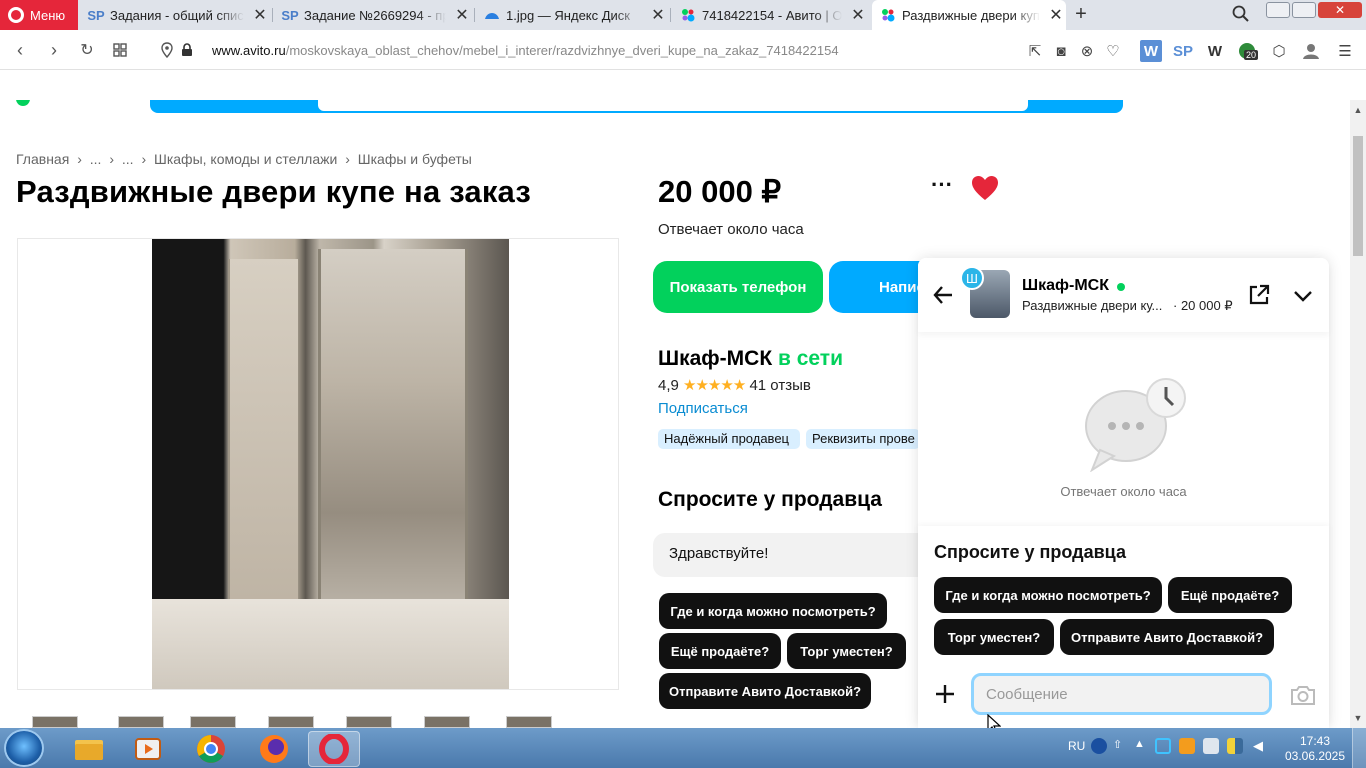 Image resolution: width=1366 pixels, height=768 pixels. I want to click on explorer-folder-icon, so click(89, 749).